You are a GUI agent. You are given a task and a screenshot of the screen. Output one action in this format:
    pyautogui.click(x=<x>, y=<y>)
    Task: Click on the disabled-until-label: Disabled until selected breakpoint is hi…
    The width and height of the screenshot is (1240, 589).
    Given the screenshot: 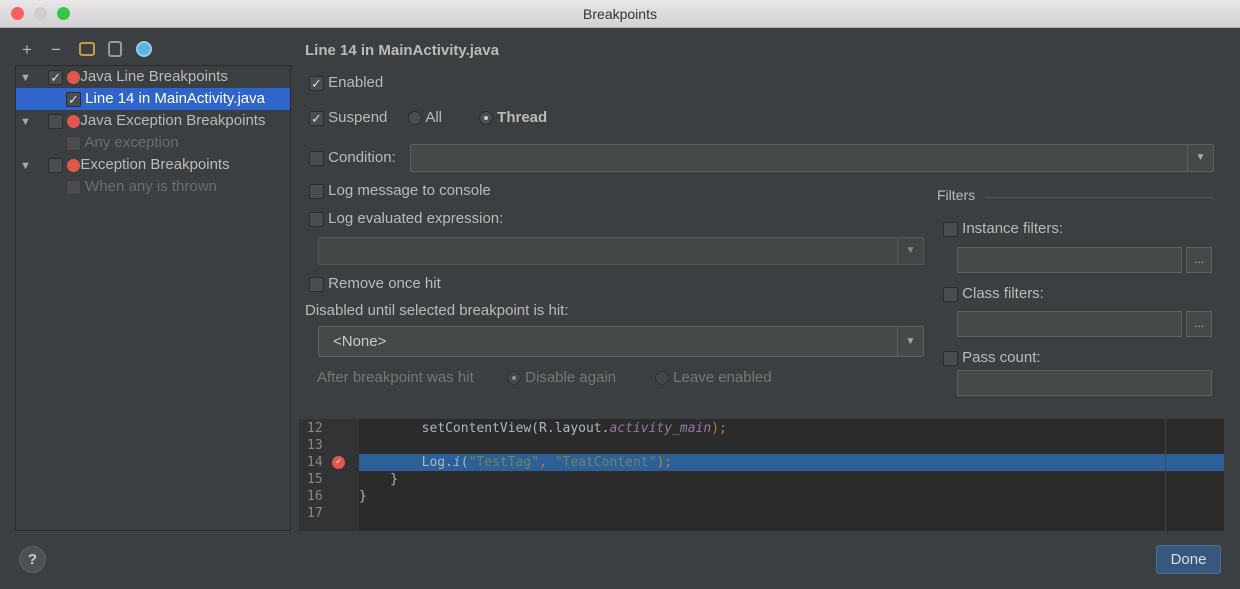 What is the action you would take?
    pyautogui.click(x=437, y=310)
    